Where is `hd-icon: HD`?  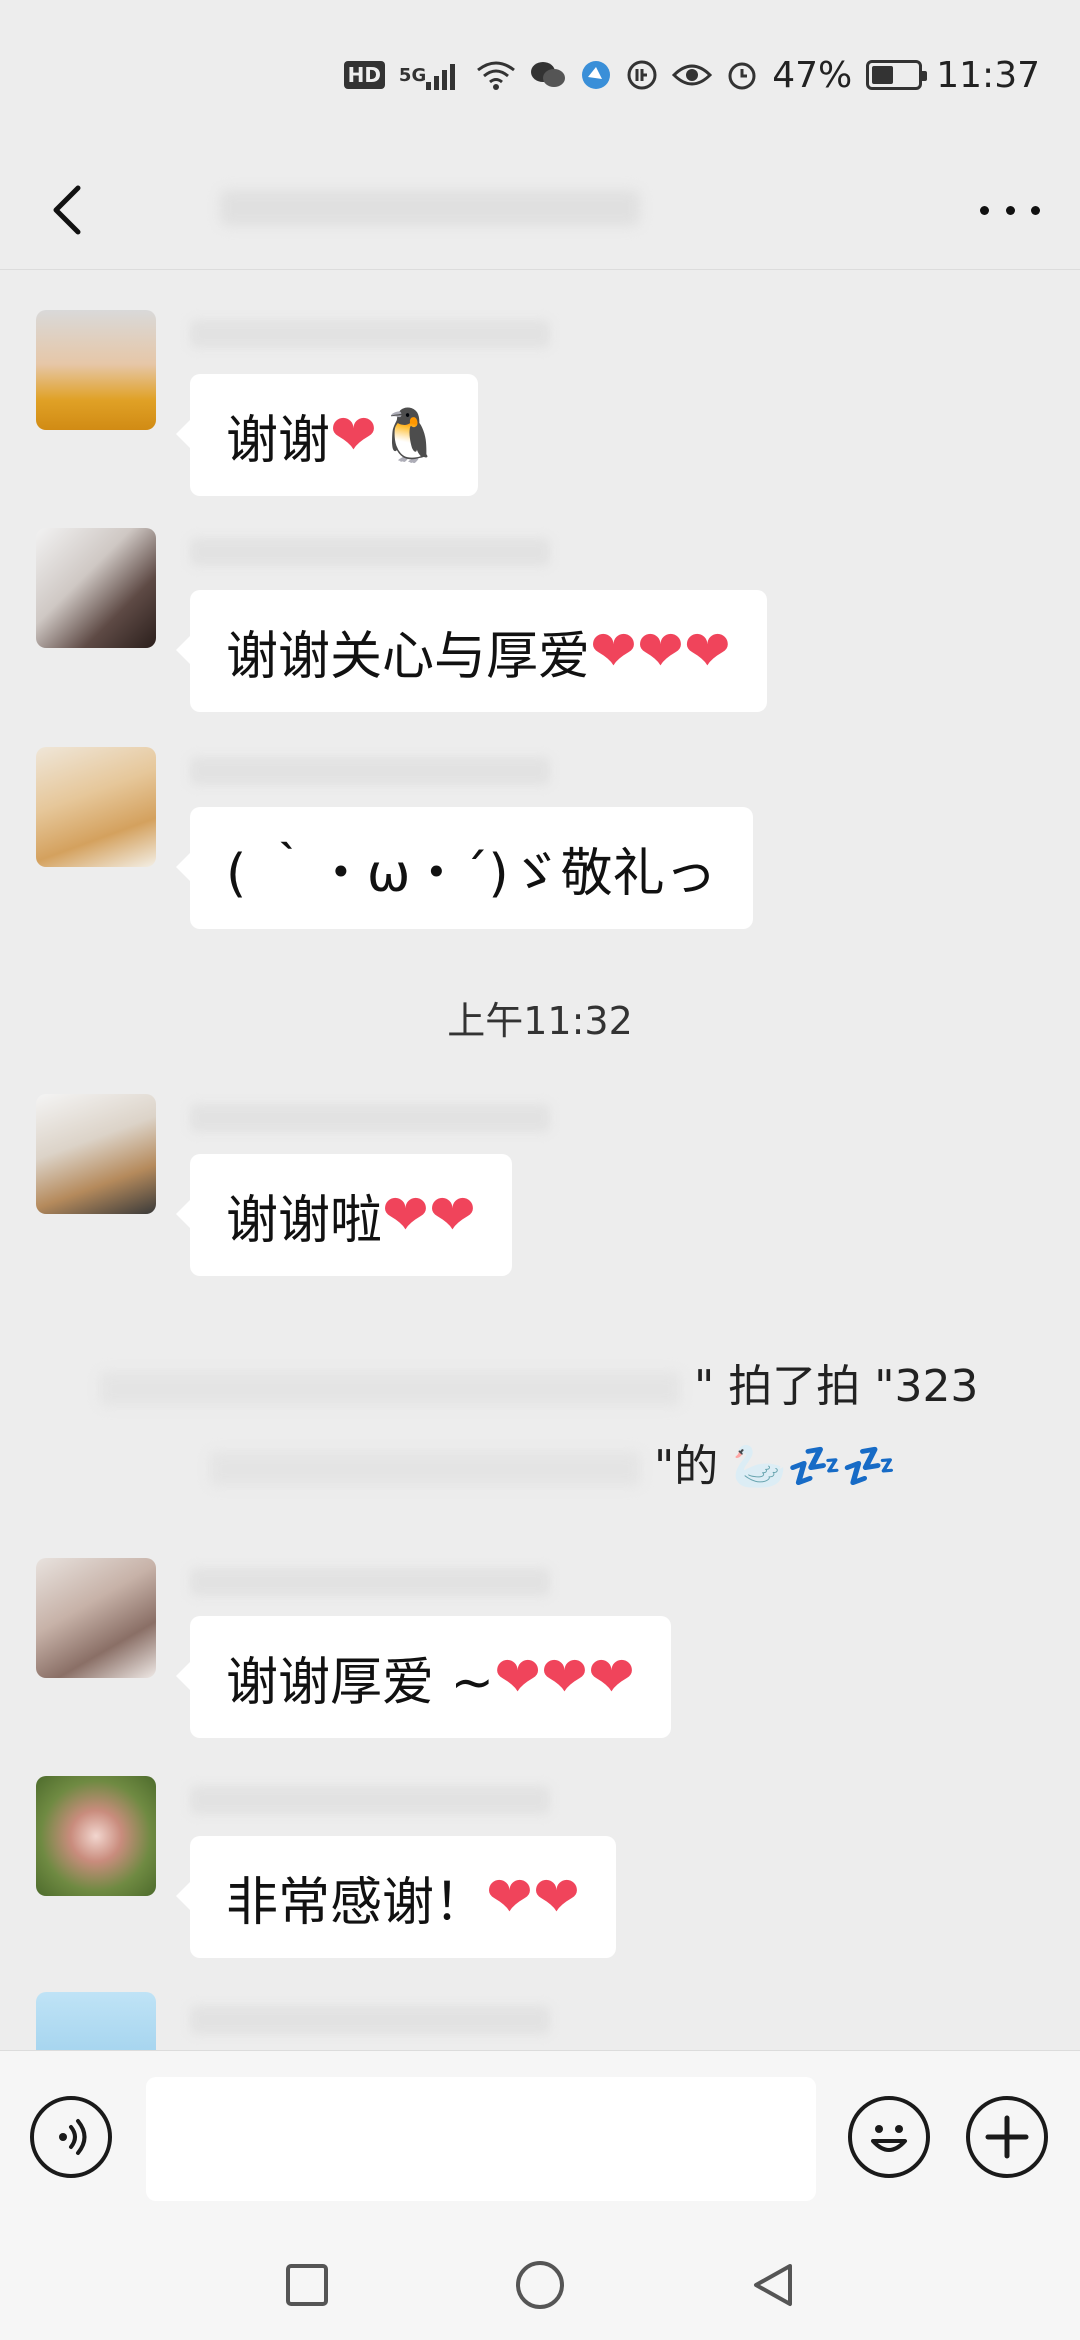 hd-icon: HD is located at coordinates (364, 75).